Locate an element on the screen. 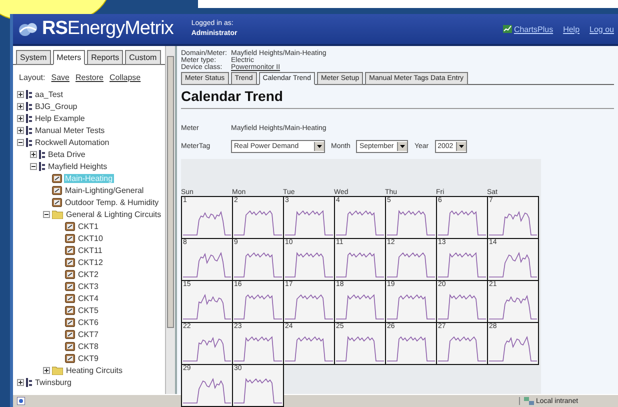  sidebar-tab: Meters is located at coordinates (69, 57).